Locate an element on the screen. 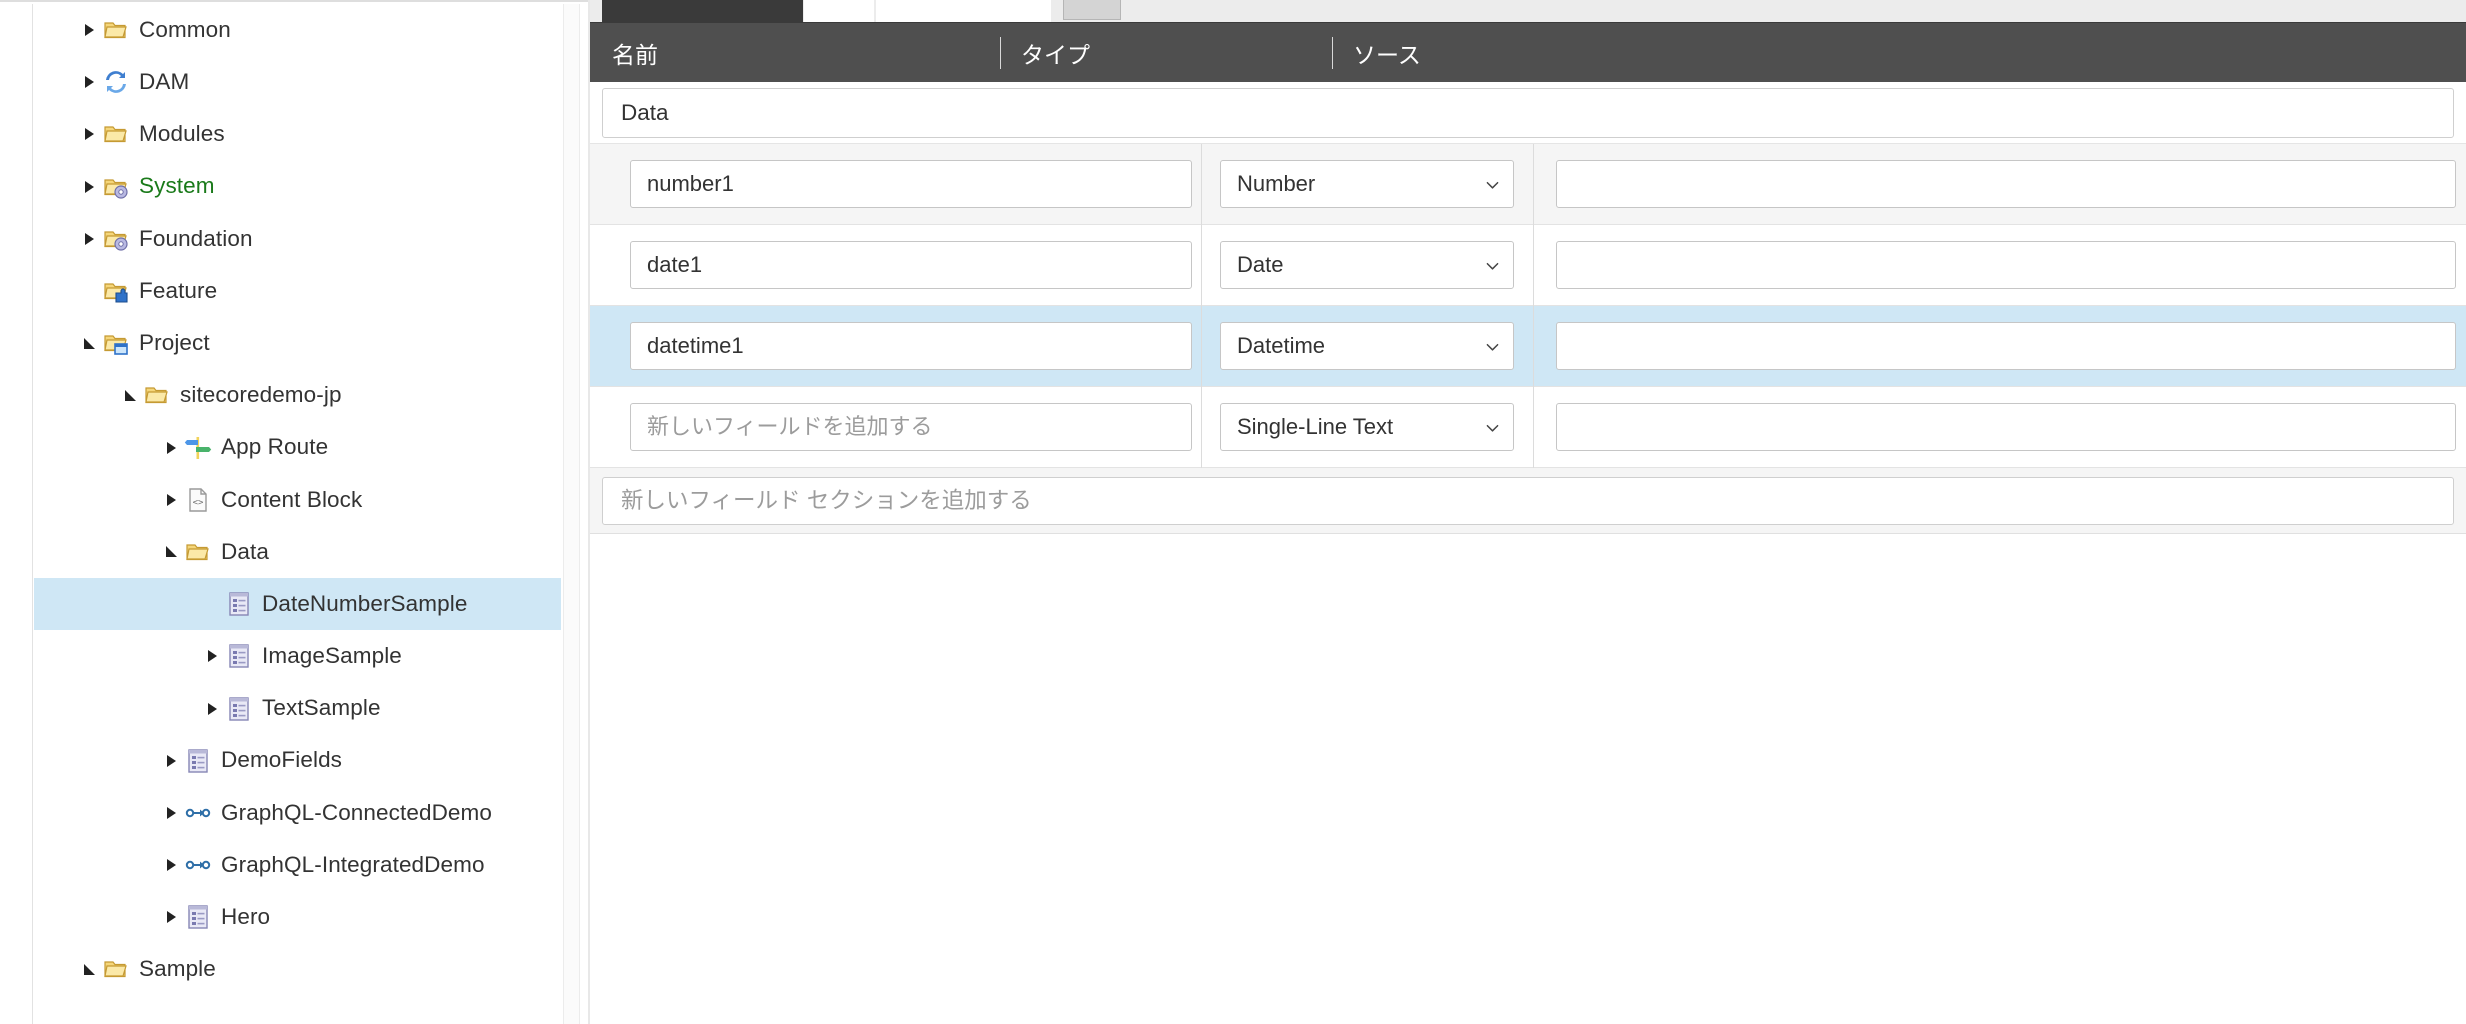  field-type-select: Datetime is located at coordinates (1367, 346).